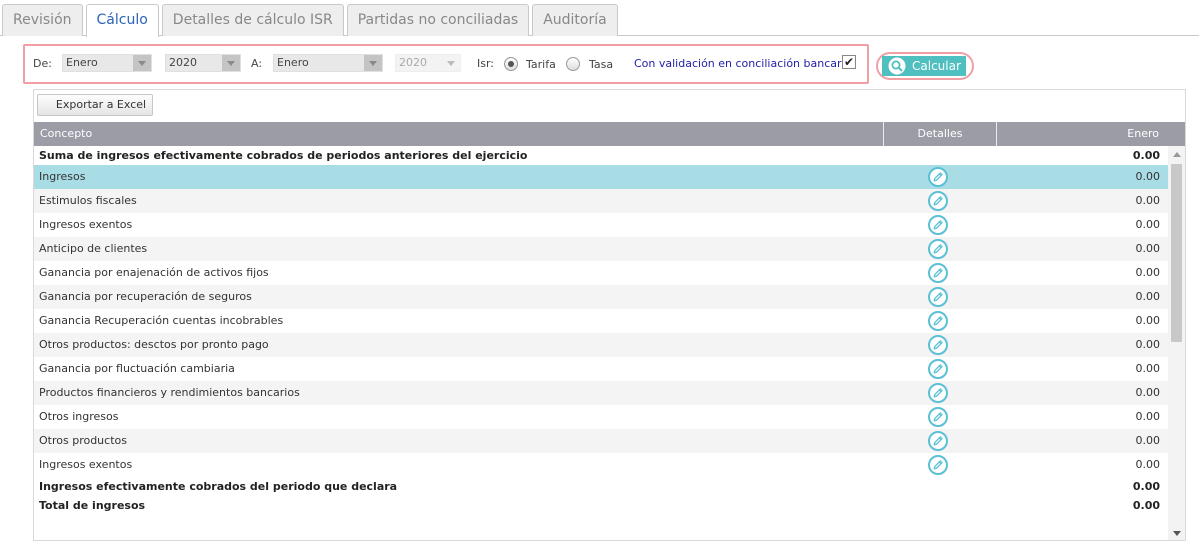 The height and width of the screenshot is (545, 1199). What do you see at coordinates (122, 20) in the screenshot?
I see `tab-1: Cálculo` at bounding box center [122, 20].